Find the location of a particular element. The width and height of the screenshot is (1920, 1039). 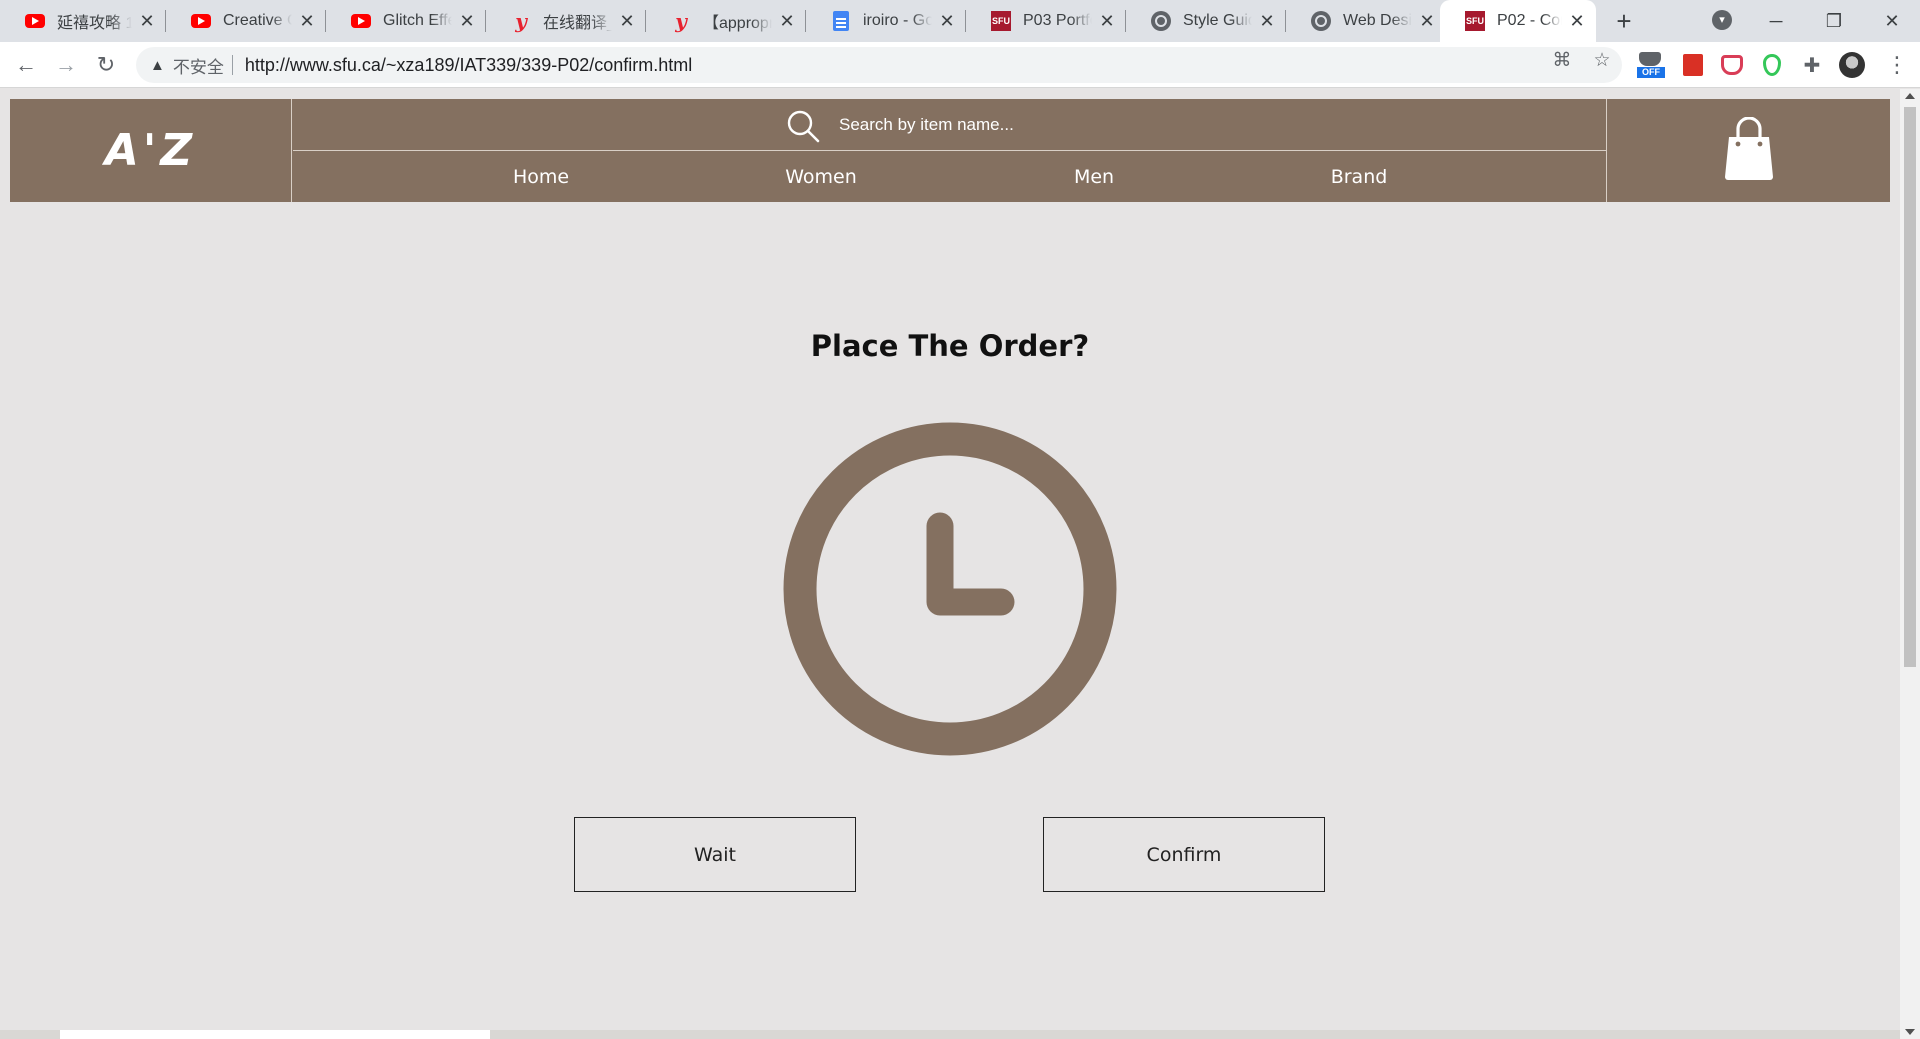

browser-menu-icon: ⋮ is located at coordinates (1897, 65).